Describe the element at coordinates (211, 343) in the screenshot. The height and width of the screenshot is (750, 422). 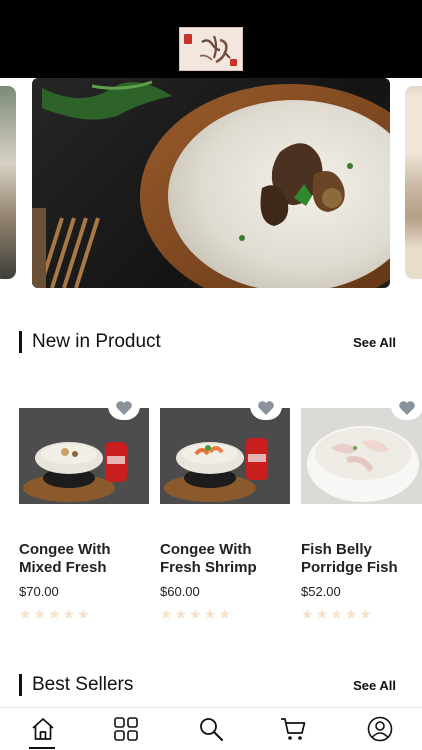
I see `new-in-product-header: New in Product See All` at that location.